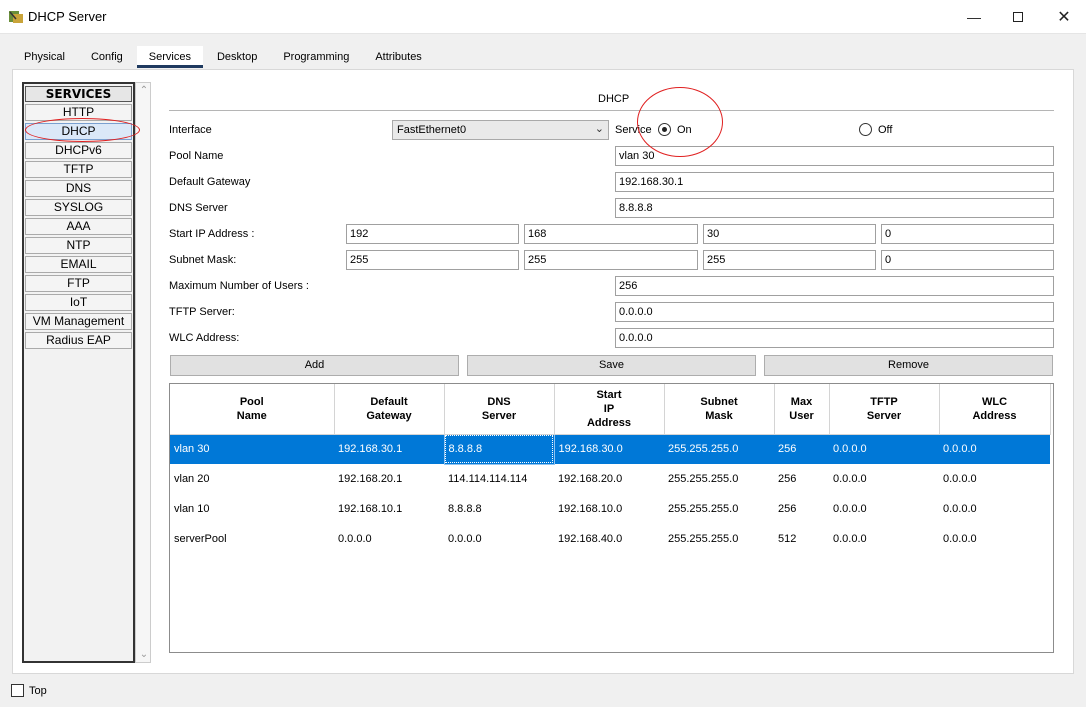  I want to click on app-icon, so click(16, 17).